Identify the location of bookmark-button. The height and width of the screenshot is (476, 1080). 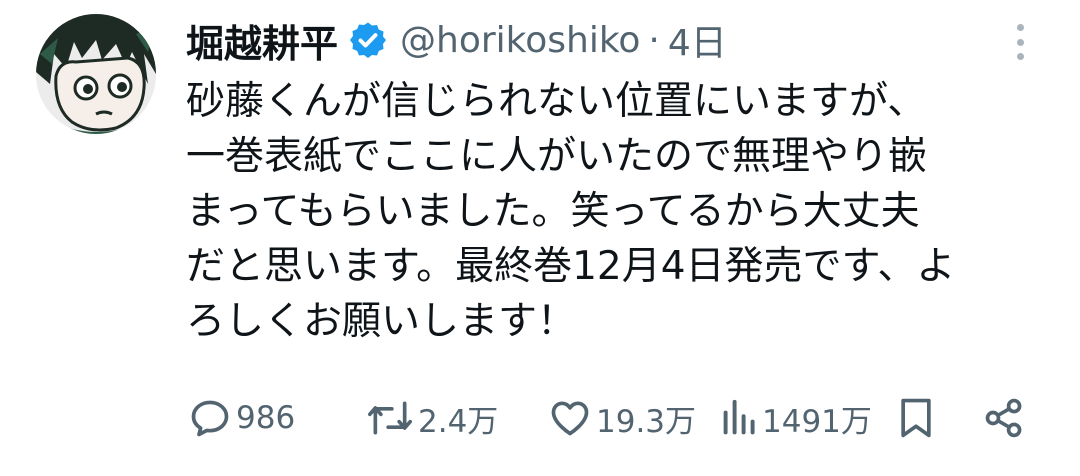
(916, 418).